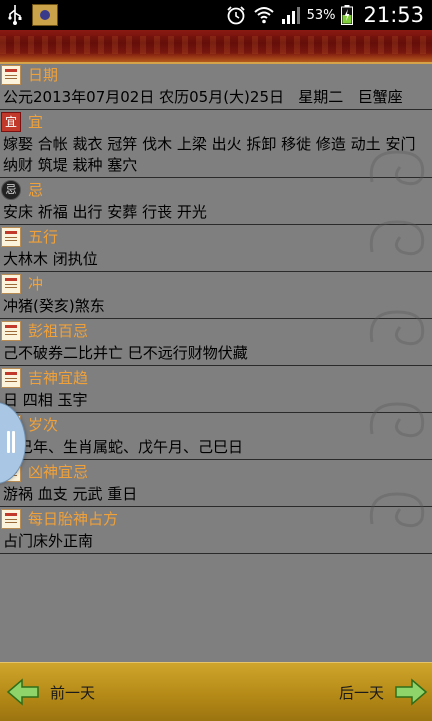 The height and width of the screenshot is (721, 432). Describe the element at coordinates (48, 541) in the screenshot. I see `section-body: 占门床外正南` at that location.